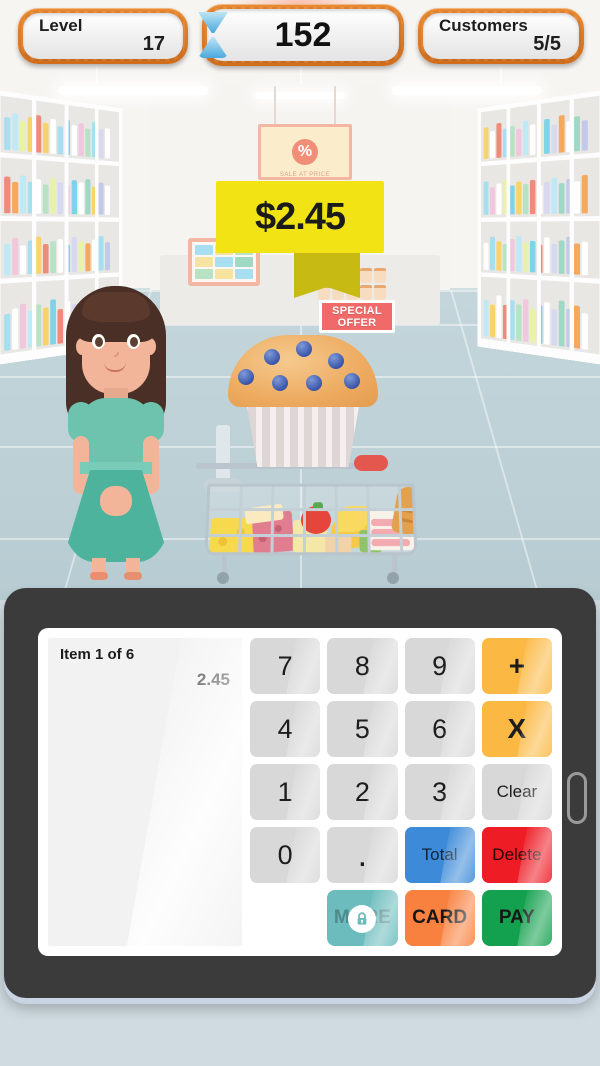 The image size is (600, 1066). I want to click on timer-plaque: 152, so click(303, 35).